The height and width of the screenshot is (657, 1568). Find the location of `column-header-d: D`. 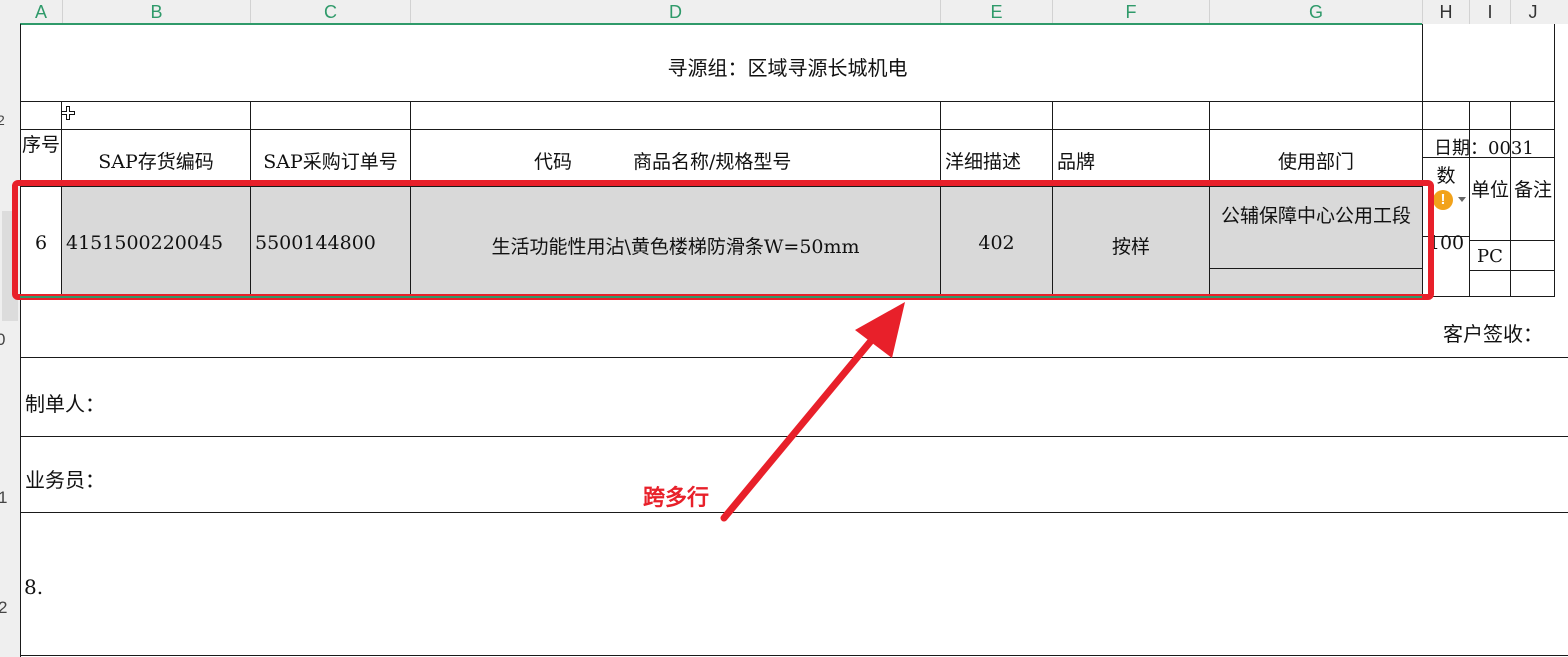

column-header-d: D is located at coordinates (675, 12).